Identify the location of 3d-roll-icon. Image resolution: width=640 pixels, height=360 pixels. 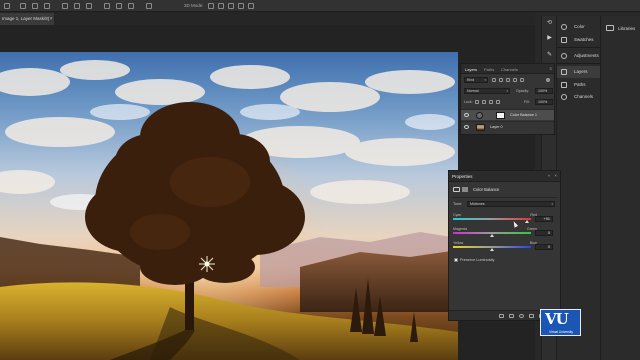
(221, 6).